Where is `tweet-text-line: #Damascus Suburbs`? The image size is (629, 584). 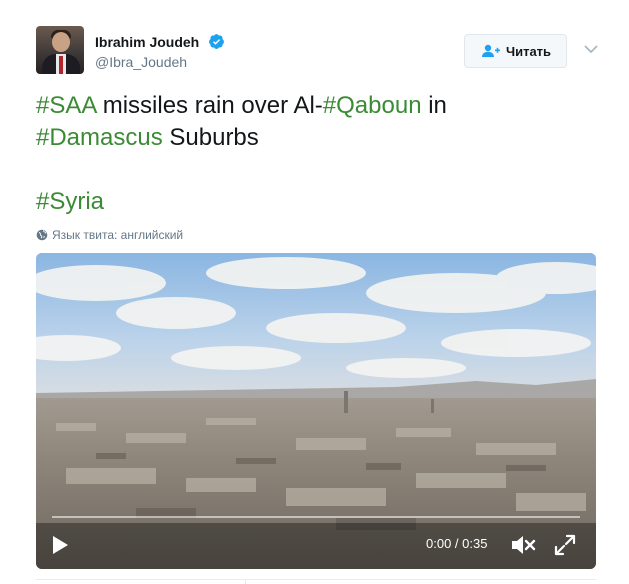 tweet-text-line: #Damascus Suburbs is located at coordinates (316, 138).